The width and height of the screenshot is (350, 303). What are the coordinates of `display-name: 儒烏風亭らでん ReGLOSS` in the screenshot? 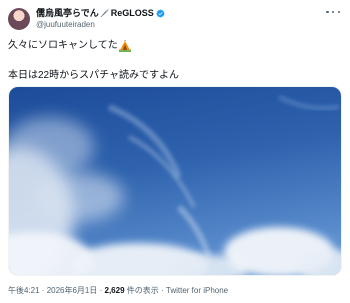 It's located at (100, 13).